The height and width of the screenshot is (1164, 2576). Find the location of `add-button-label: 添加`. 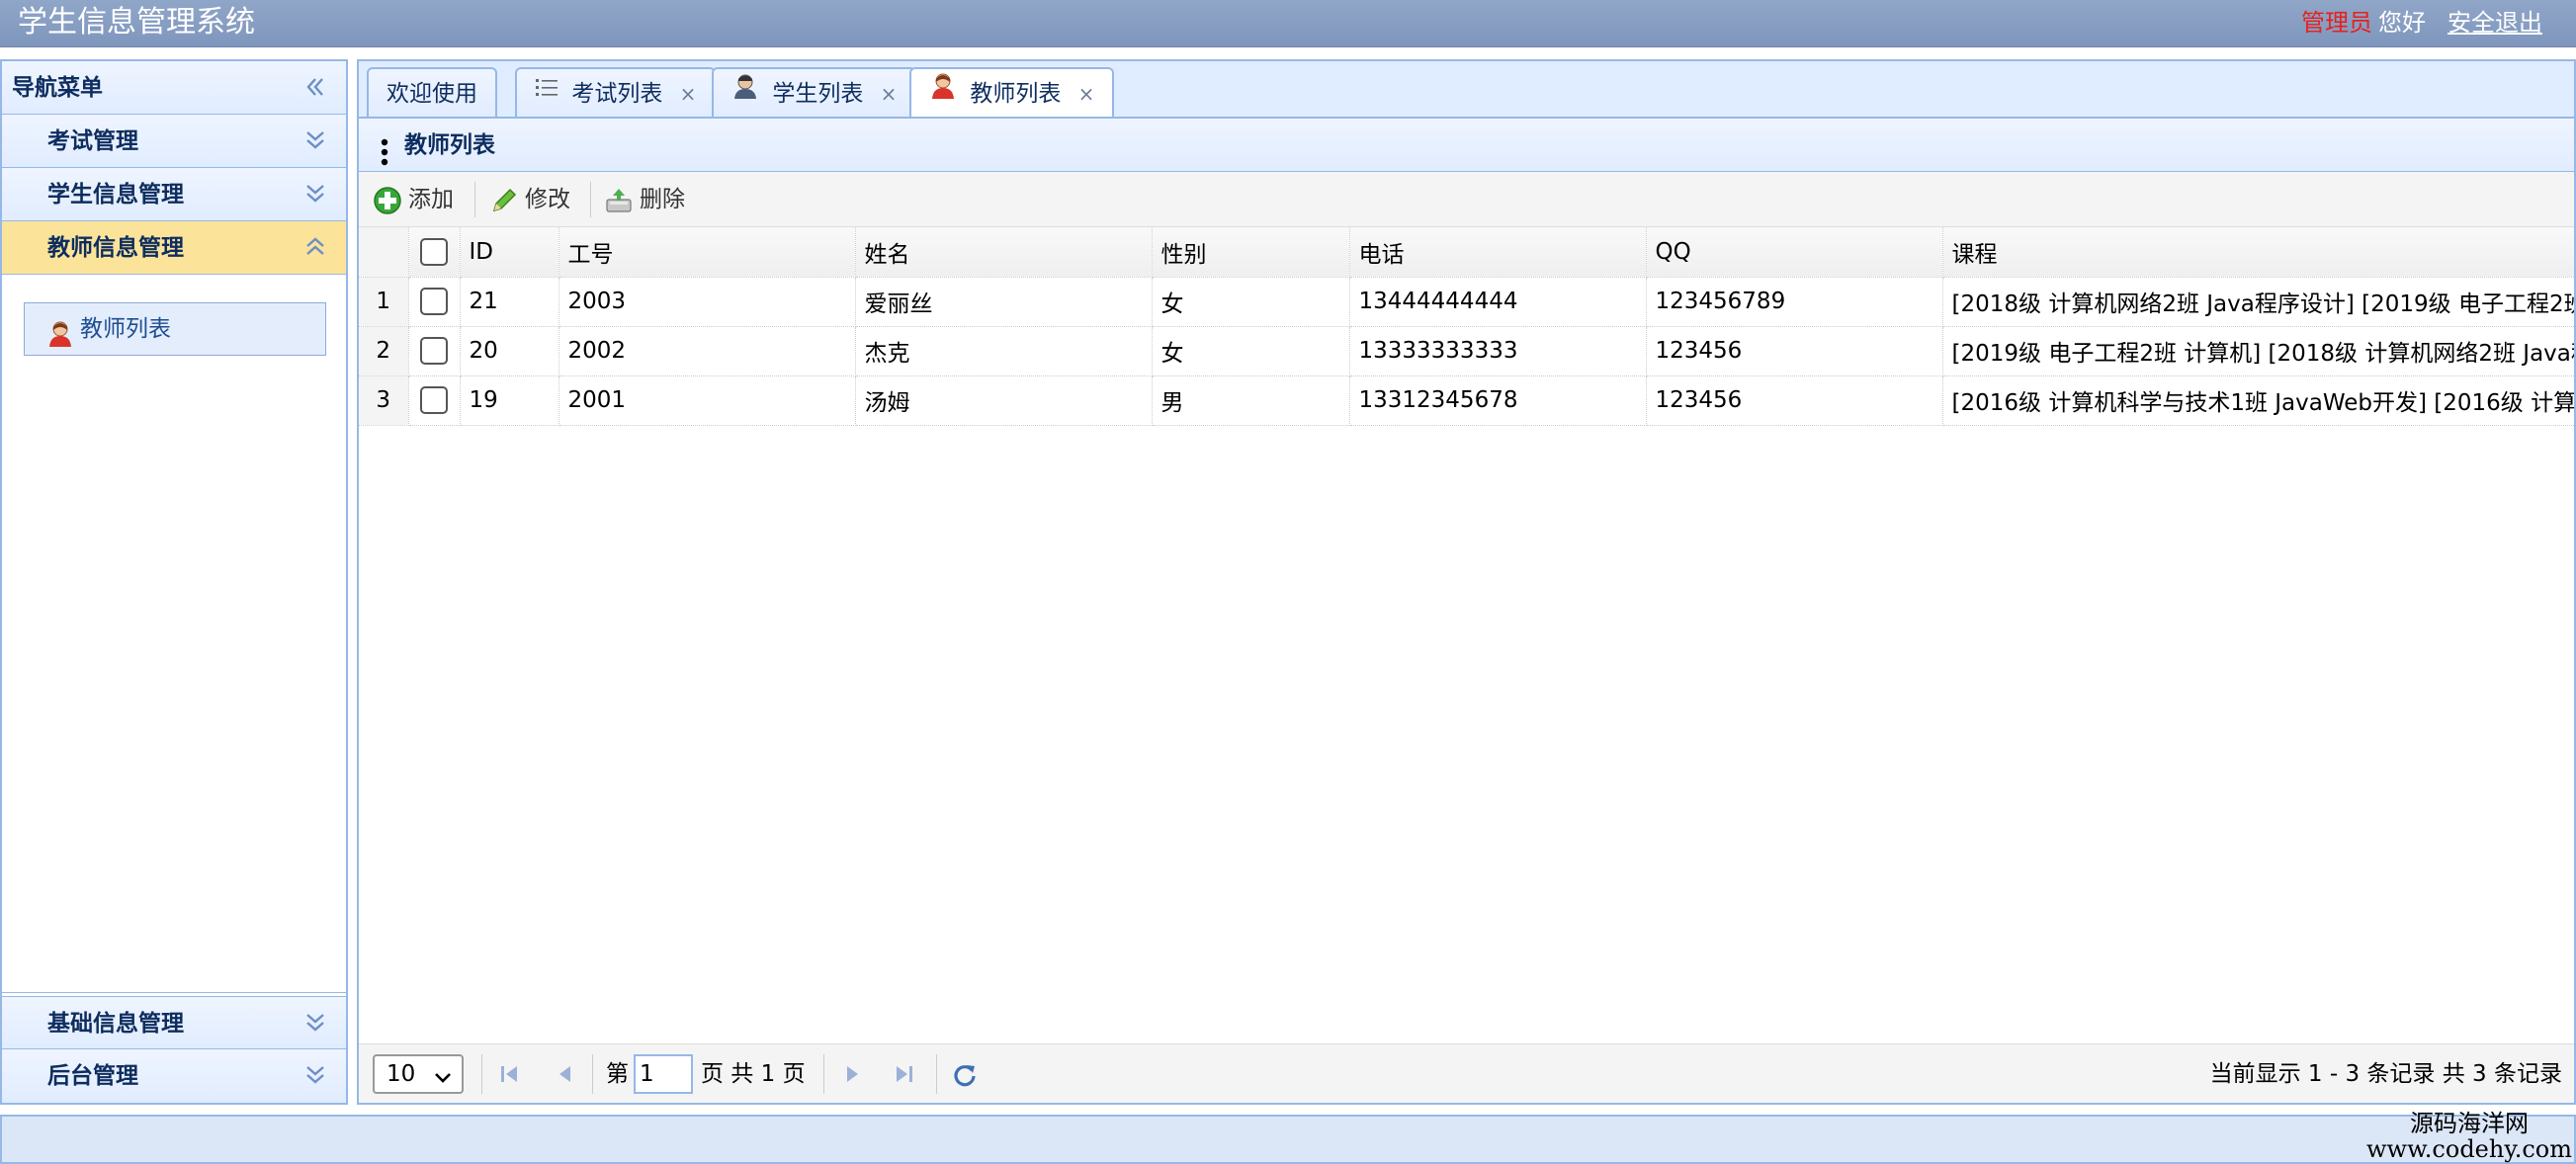

add-button-label: 添加 is located at coordinates (431, 199).